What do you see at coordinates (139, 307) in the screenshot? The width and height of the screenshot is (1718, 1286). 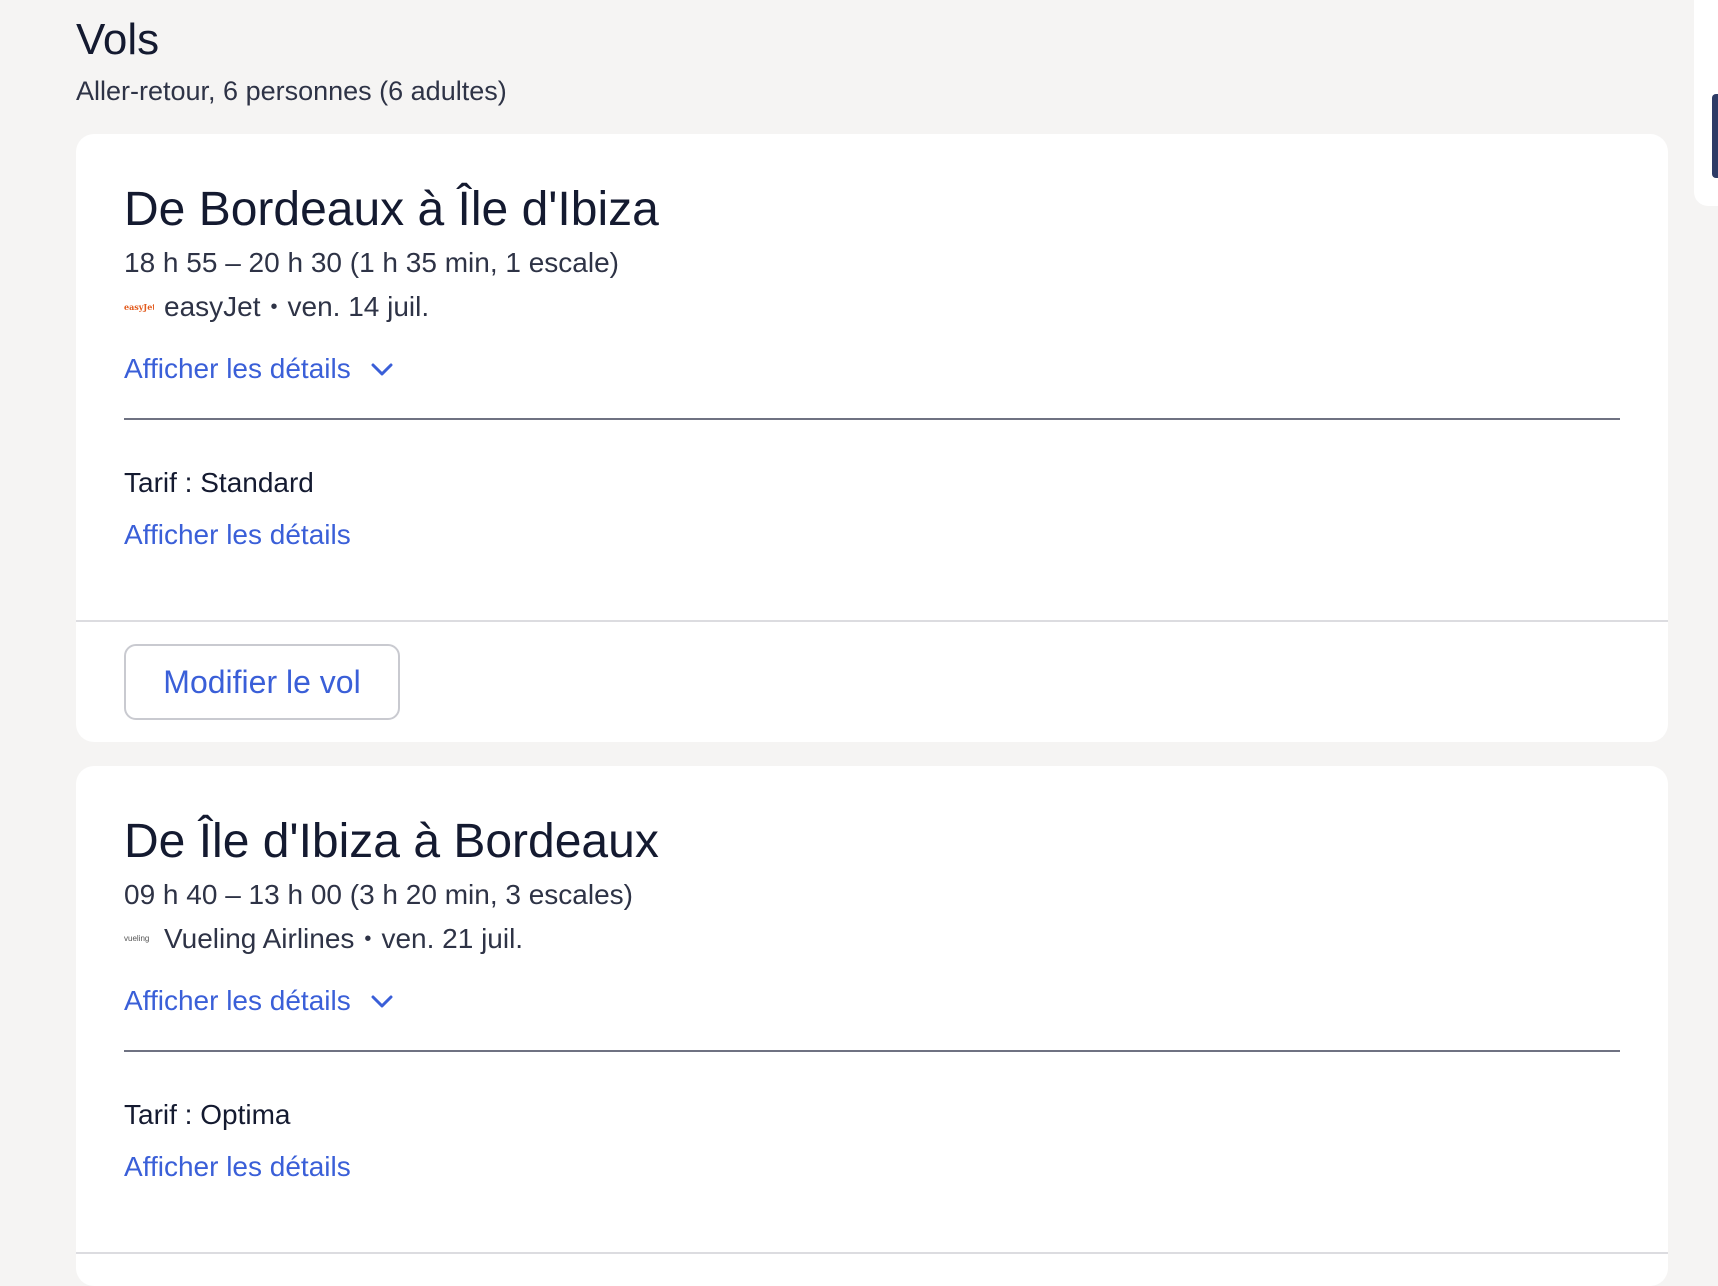 I see `easyjet-logo-icon: easyJet` at bounding box center [139, 307].